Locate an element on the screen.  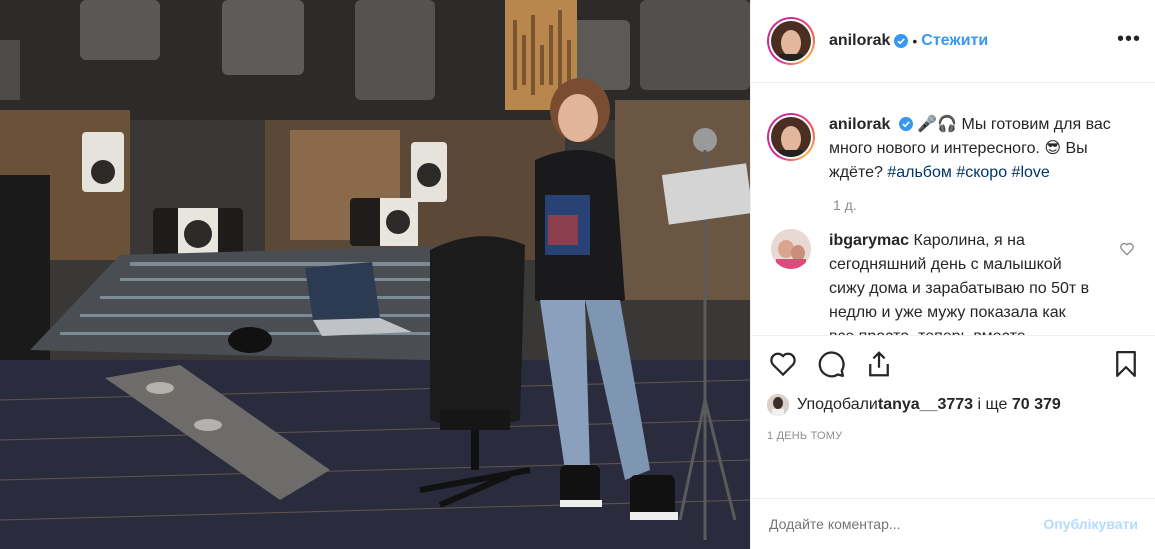
caption-username: anilorak is located at coordinates (859, 124).